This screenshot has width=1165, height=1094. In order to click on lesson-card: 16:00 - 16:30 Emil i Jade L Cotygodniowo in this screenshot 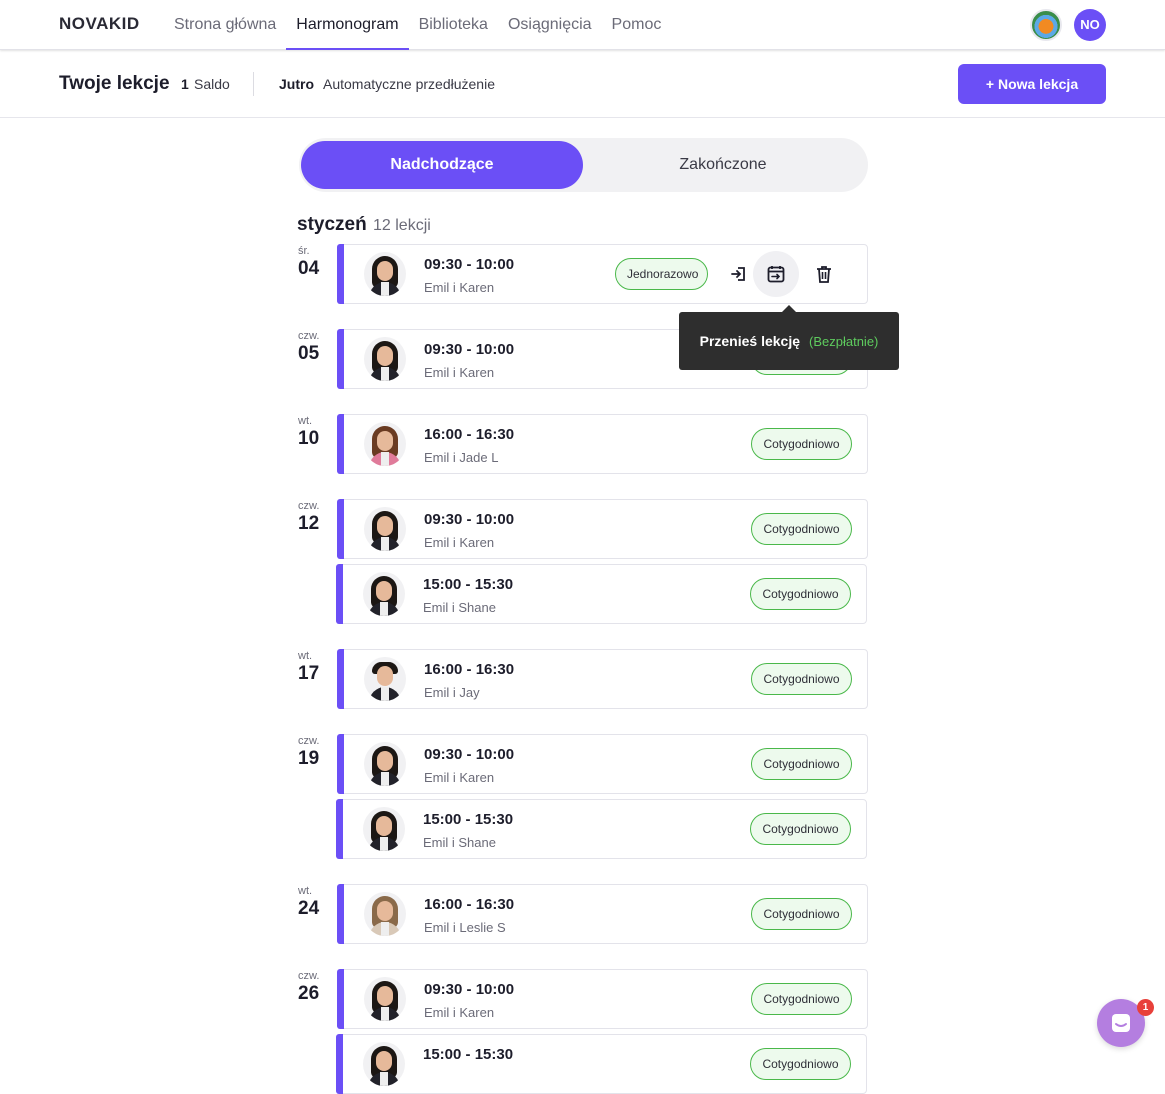, I will do `click(602, 444)`.